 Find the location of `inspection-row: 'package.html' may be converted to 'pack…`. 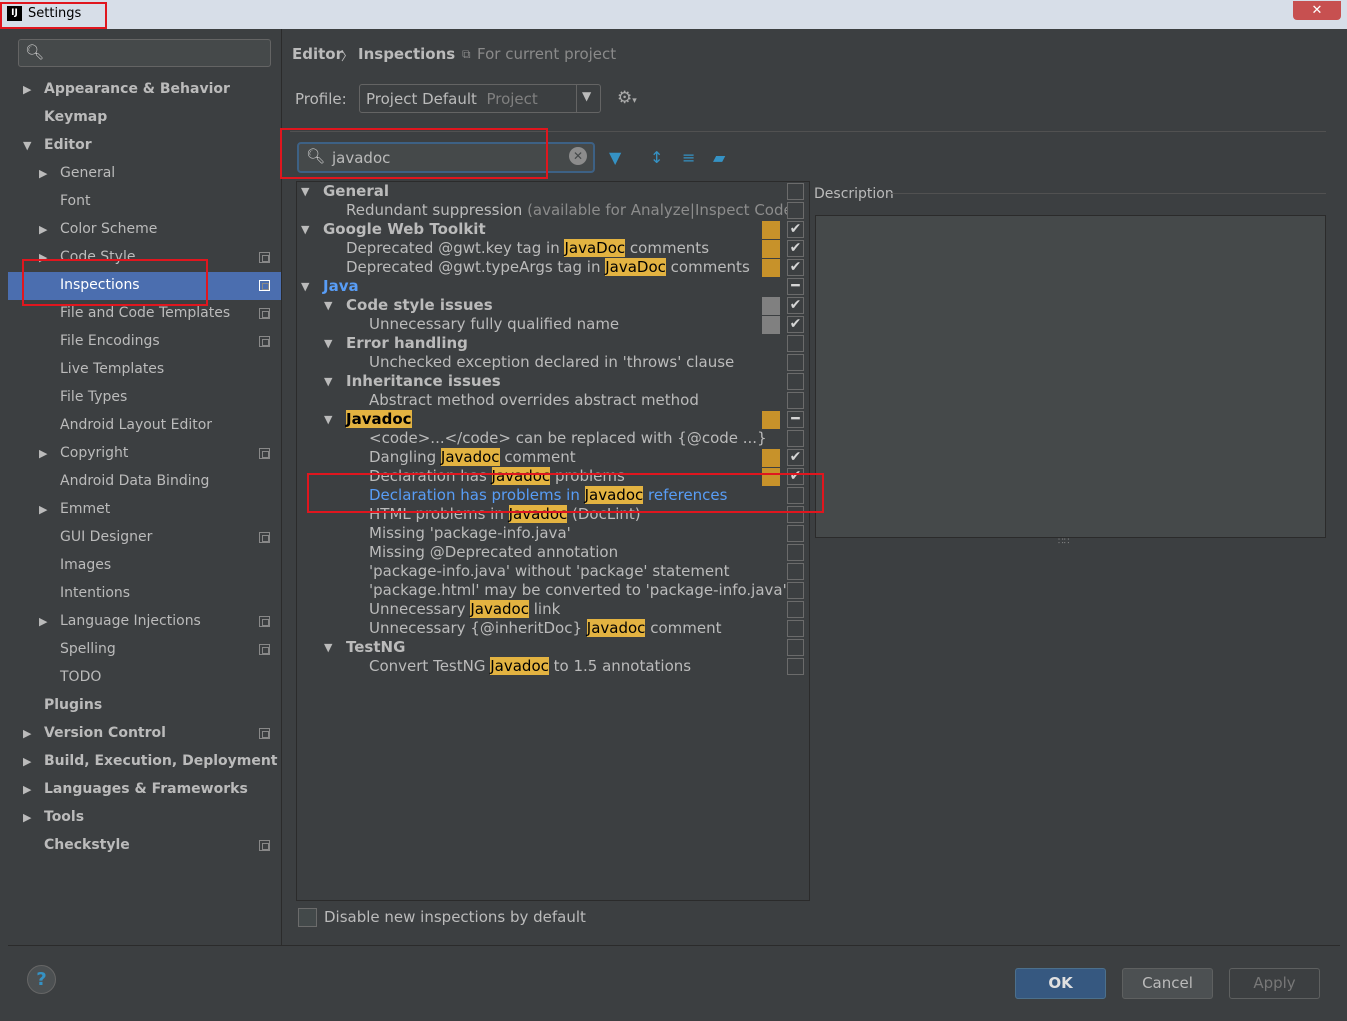

inspection-row: 'package.html' may be converted to 'pack… is located at coordinates (578, 590).